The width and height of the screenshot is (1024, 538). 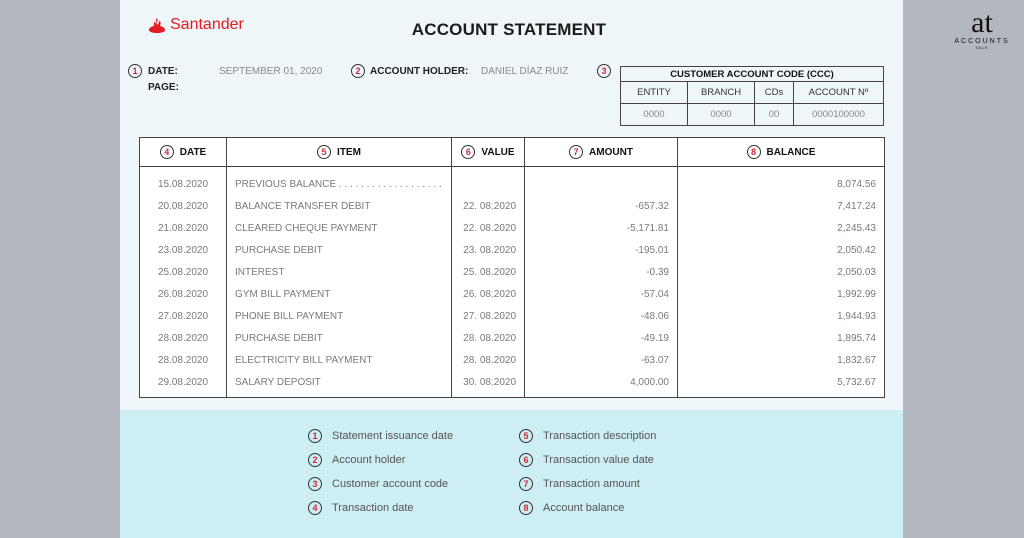 What do you see at coordinates (601, 250) in the screenshot?
I see `cell-amount: -195.01` at bounding box center [601, 250].